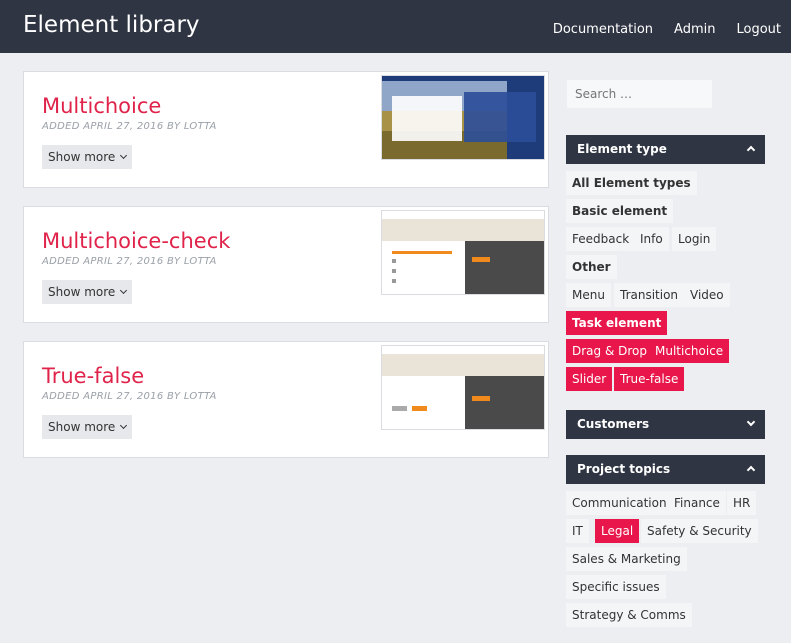  I want to click on tag-task-element: Task element, so click(617, 323).